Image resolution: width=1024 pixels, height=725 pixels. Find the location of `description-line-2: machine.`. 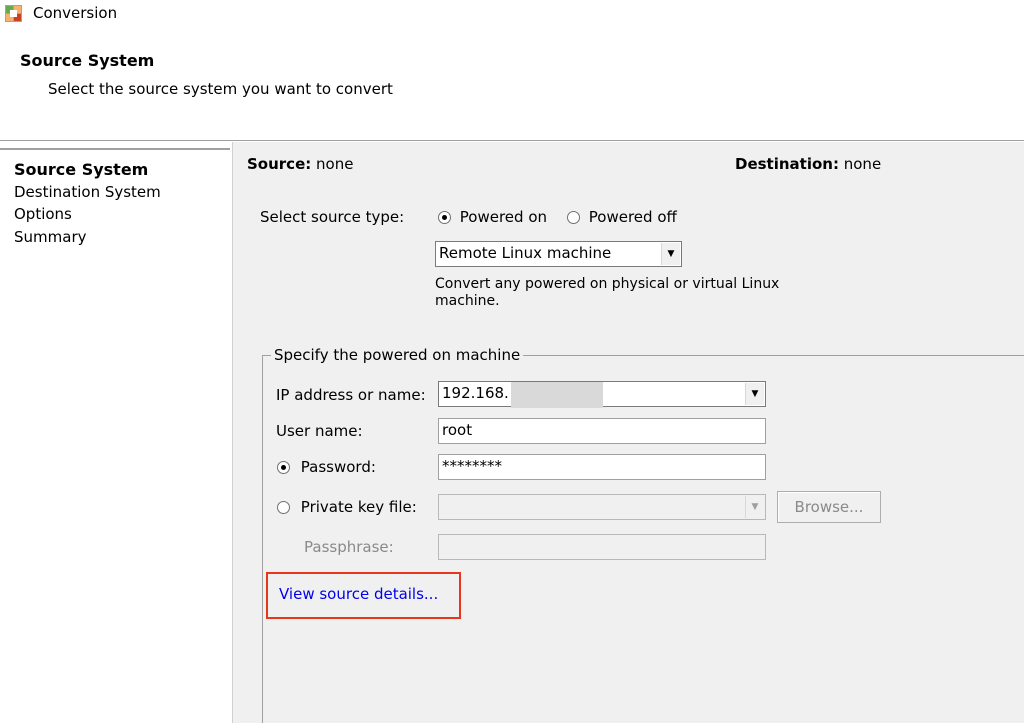

description-line-2: machine. is located at coordinates (467, 301).